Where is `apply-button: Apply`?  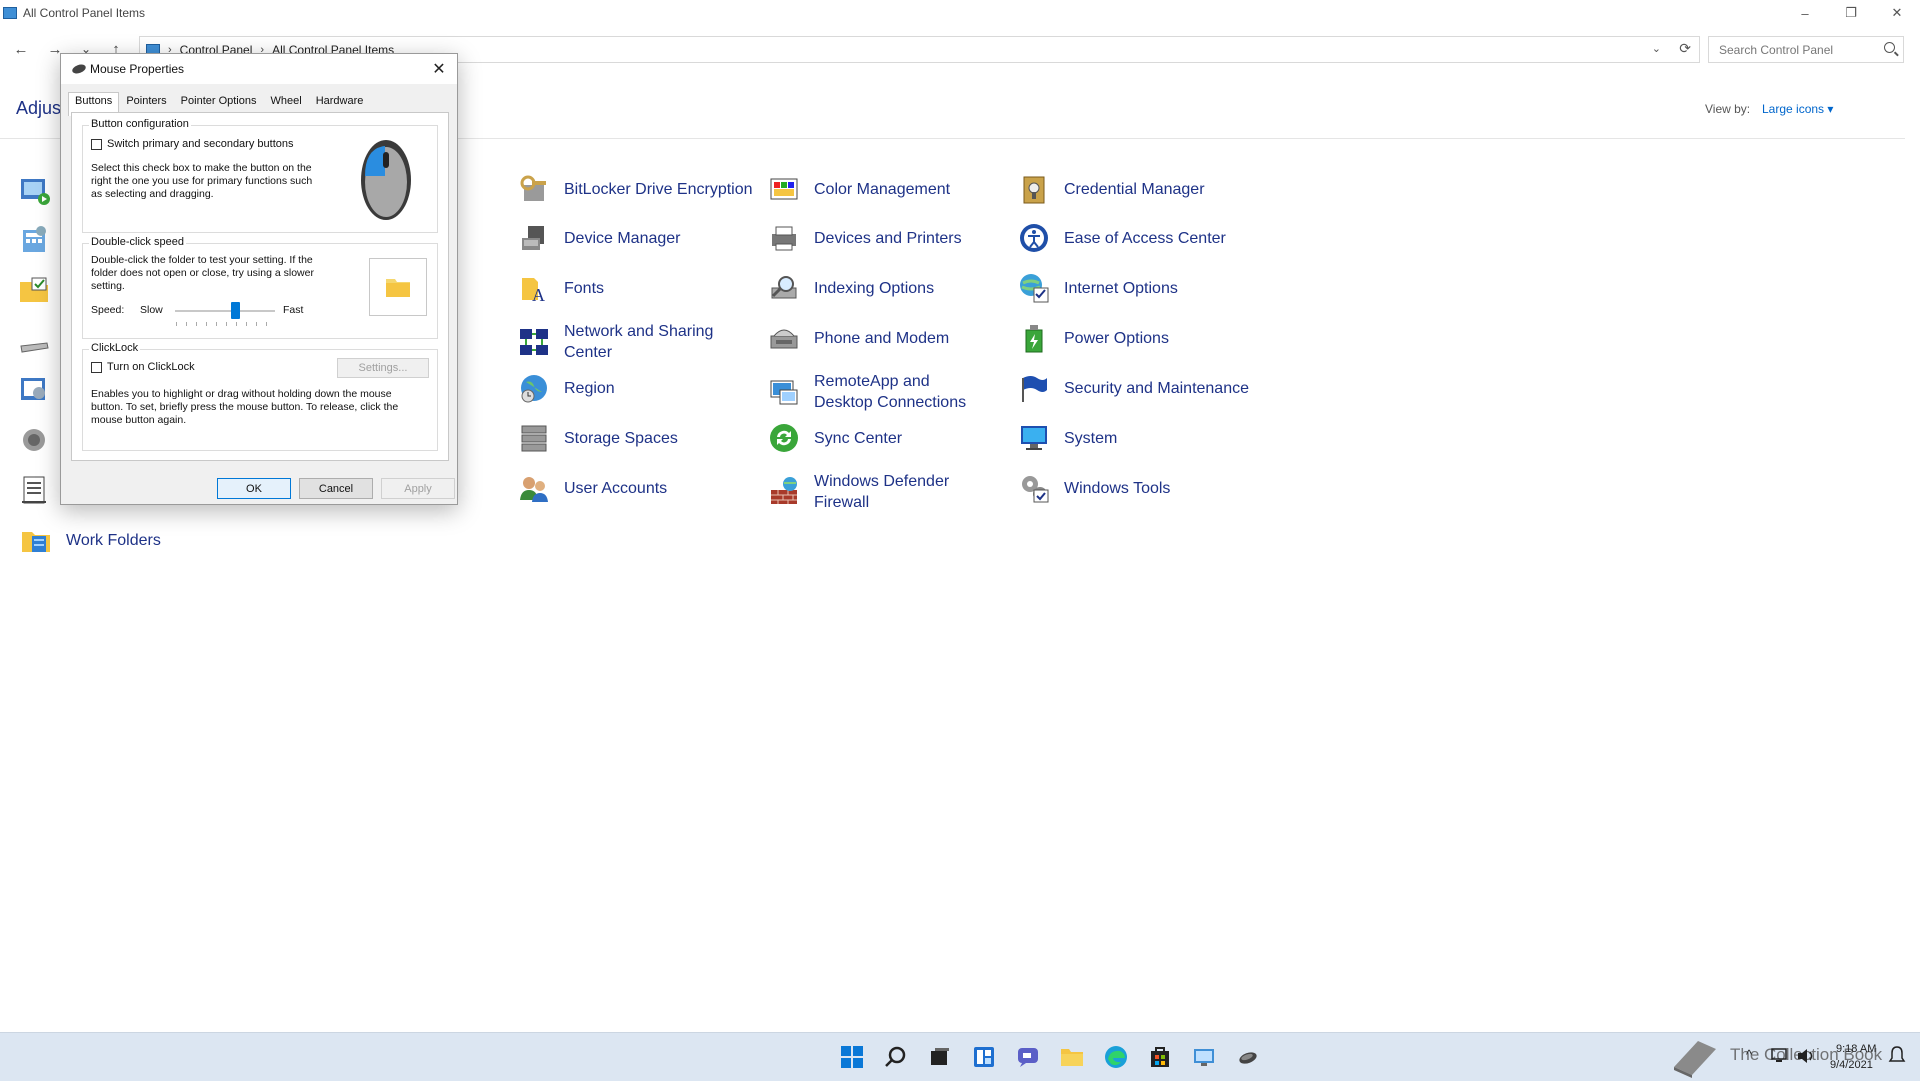 apply-button: Apply is located at coordinates (418, 488).